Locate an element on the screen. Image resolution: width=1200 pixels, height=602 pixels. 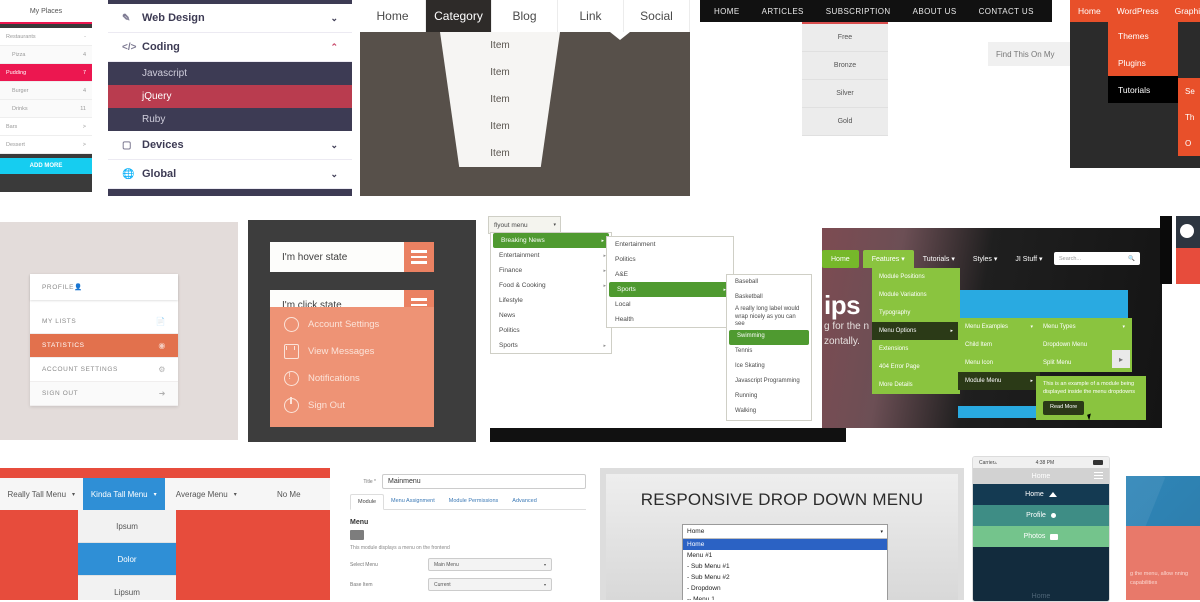
dropdown-item-dolor: Dolor is located at coordinates (127, 559).